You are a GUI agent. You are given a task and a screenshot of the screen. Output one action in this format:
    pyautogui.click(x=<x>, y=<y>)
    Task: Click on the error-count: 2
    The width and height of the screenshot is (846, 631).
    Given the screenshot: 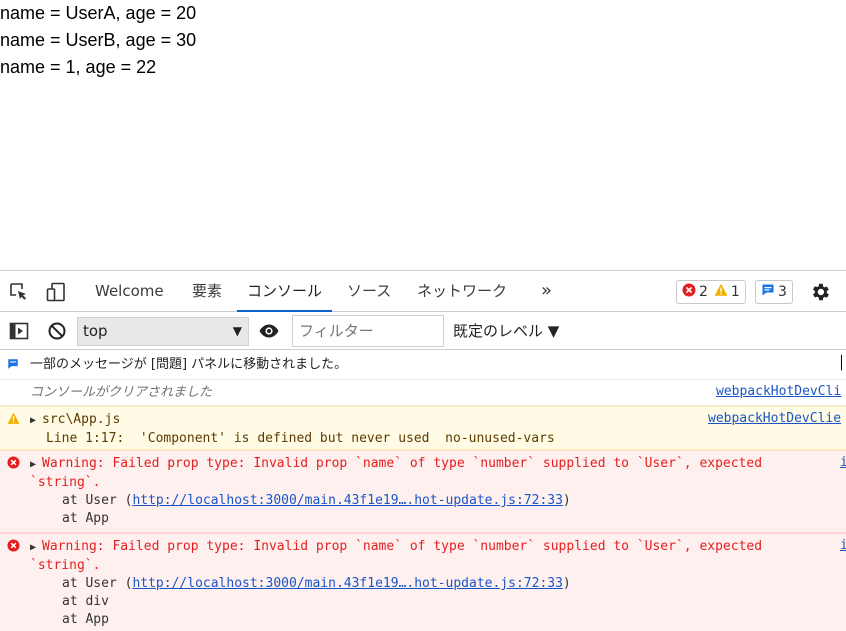 What is the action you would take?
    pyautogui.click(x=703, y=292)
    